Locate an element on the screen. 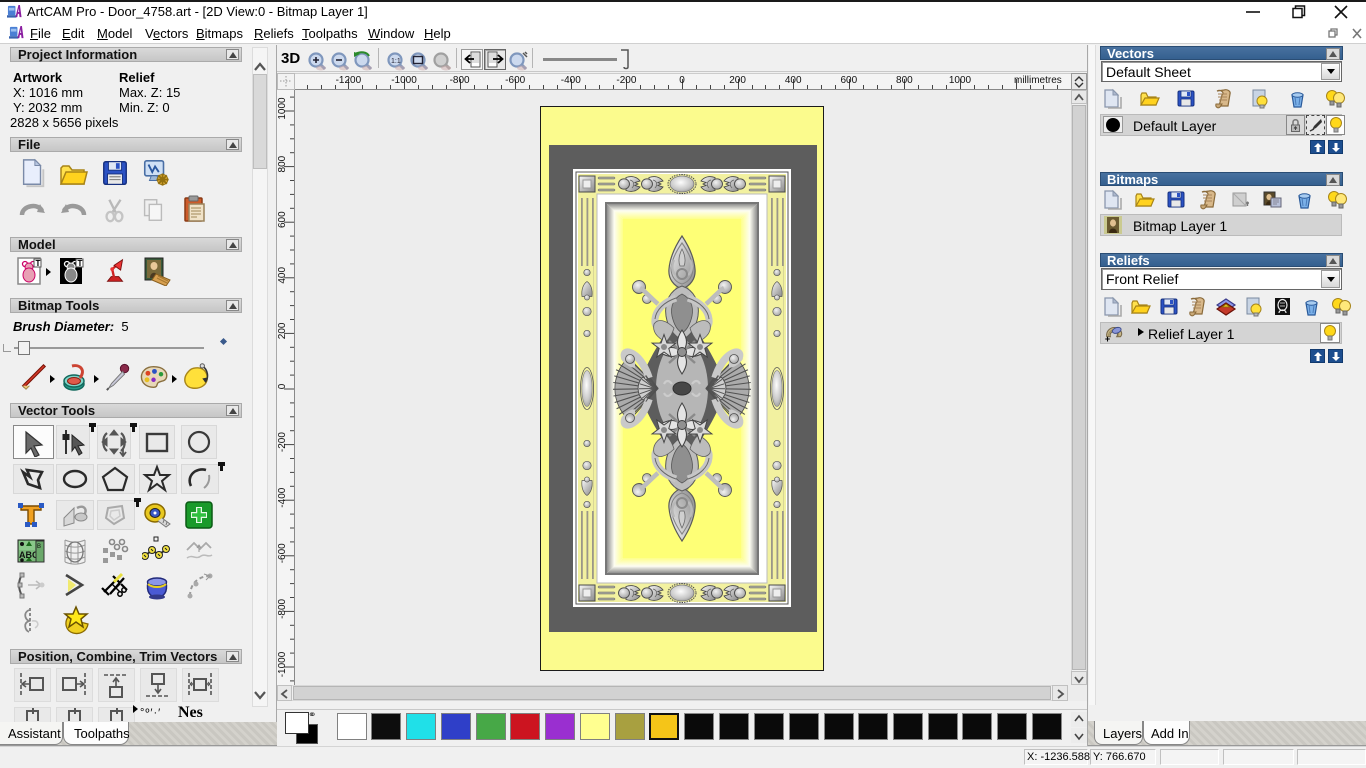 The width and height of the screenshot is (1366, 768). svg-text: 0 is located at coordinates (282, 386).